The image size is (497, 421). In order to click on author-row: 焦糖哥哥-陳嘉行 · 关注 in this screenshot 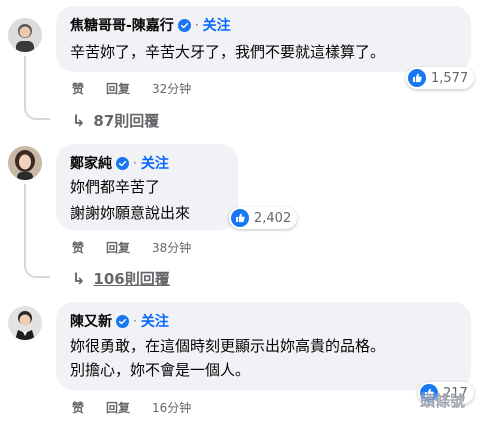, I will do `click(150, 25)`.